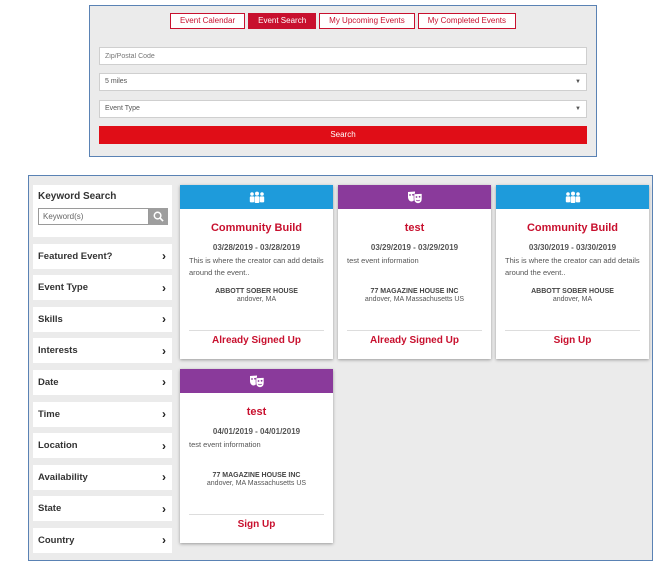 The height and width of the screenshot is (575, 667). I want to click on filter-label: Date, so click(48, 382).